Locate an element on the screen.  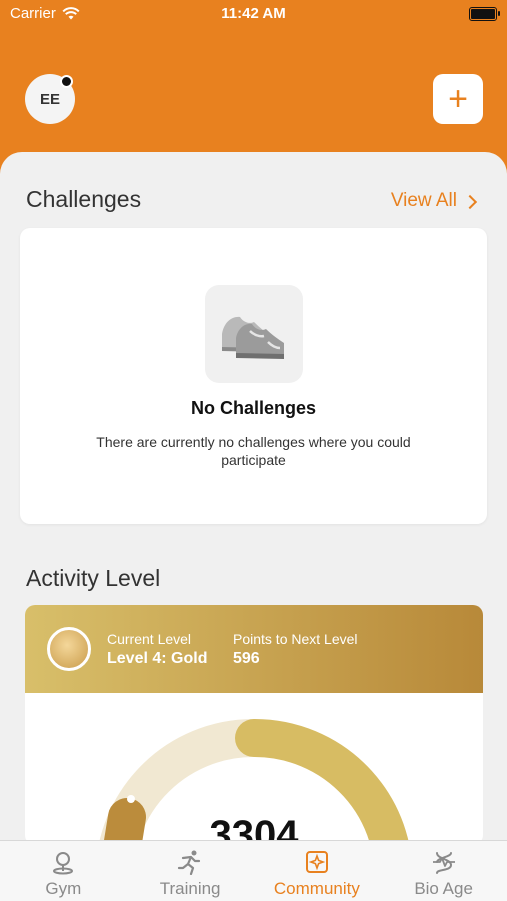
avatar: EE is located at coordinates (50, 99).